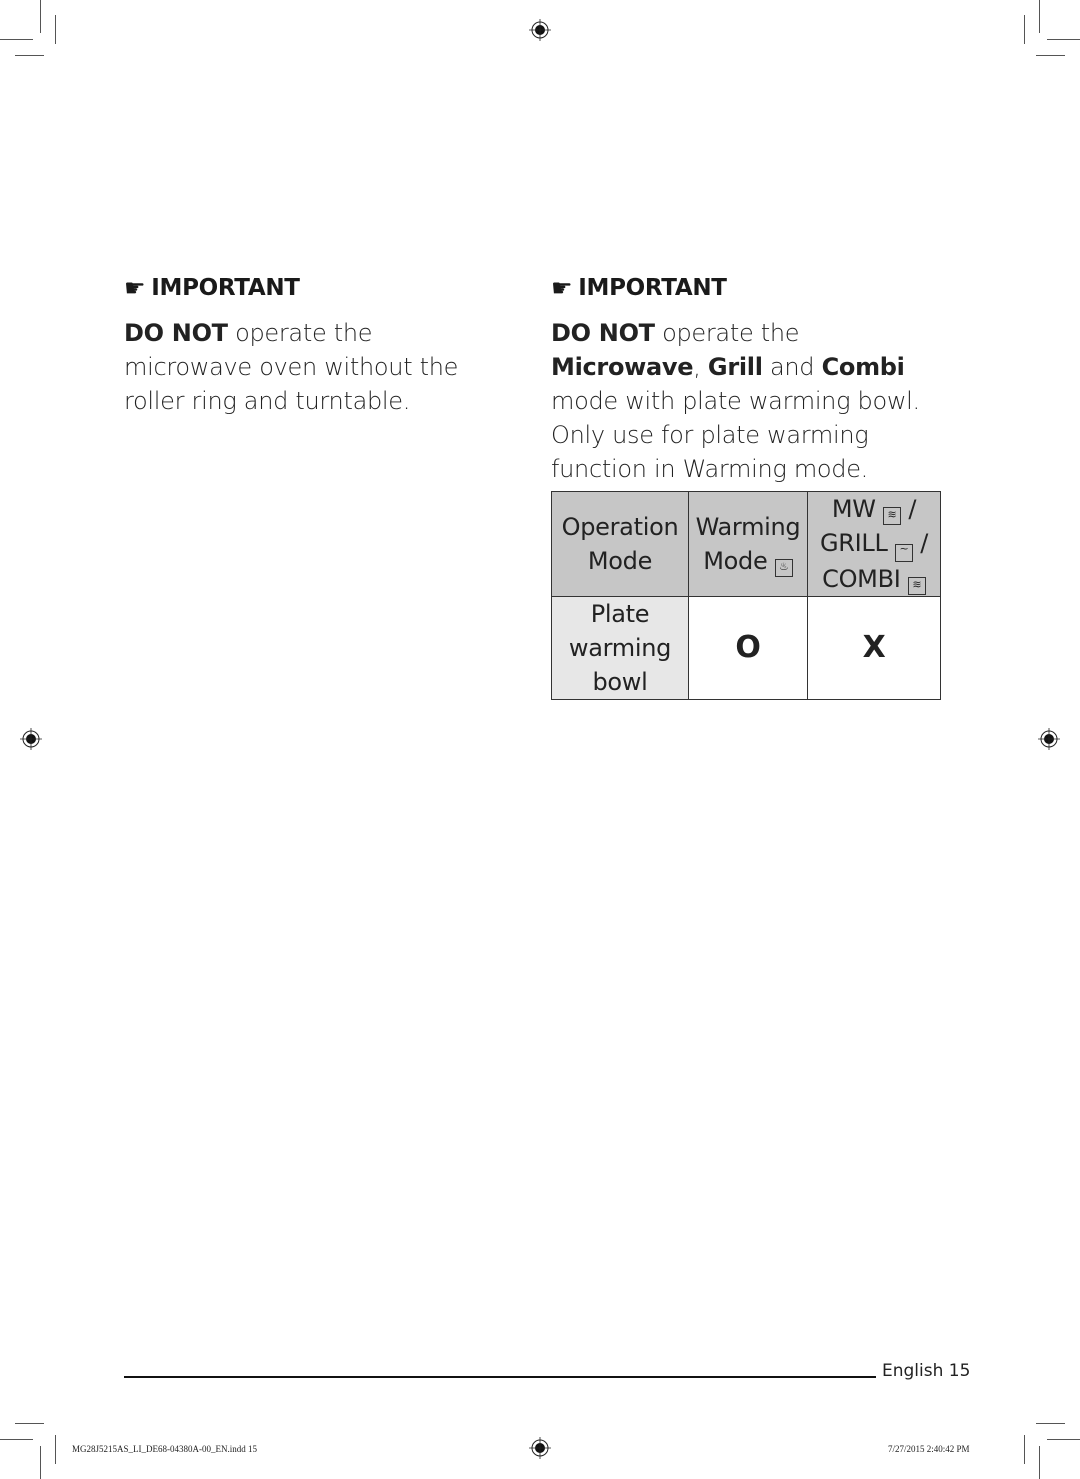 This screenshot has width=1080, height=1479. What do you see at coordinates (959, 1371) in the screenshot?
I see `page-number: 15` at bounding box center [959, 1371].